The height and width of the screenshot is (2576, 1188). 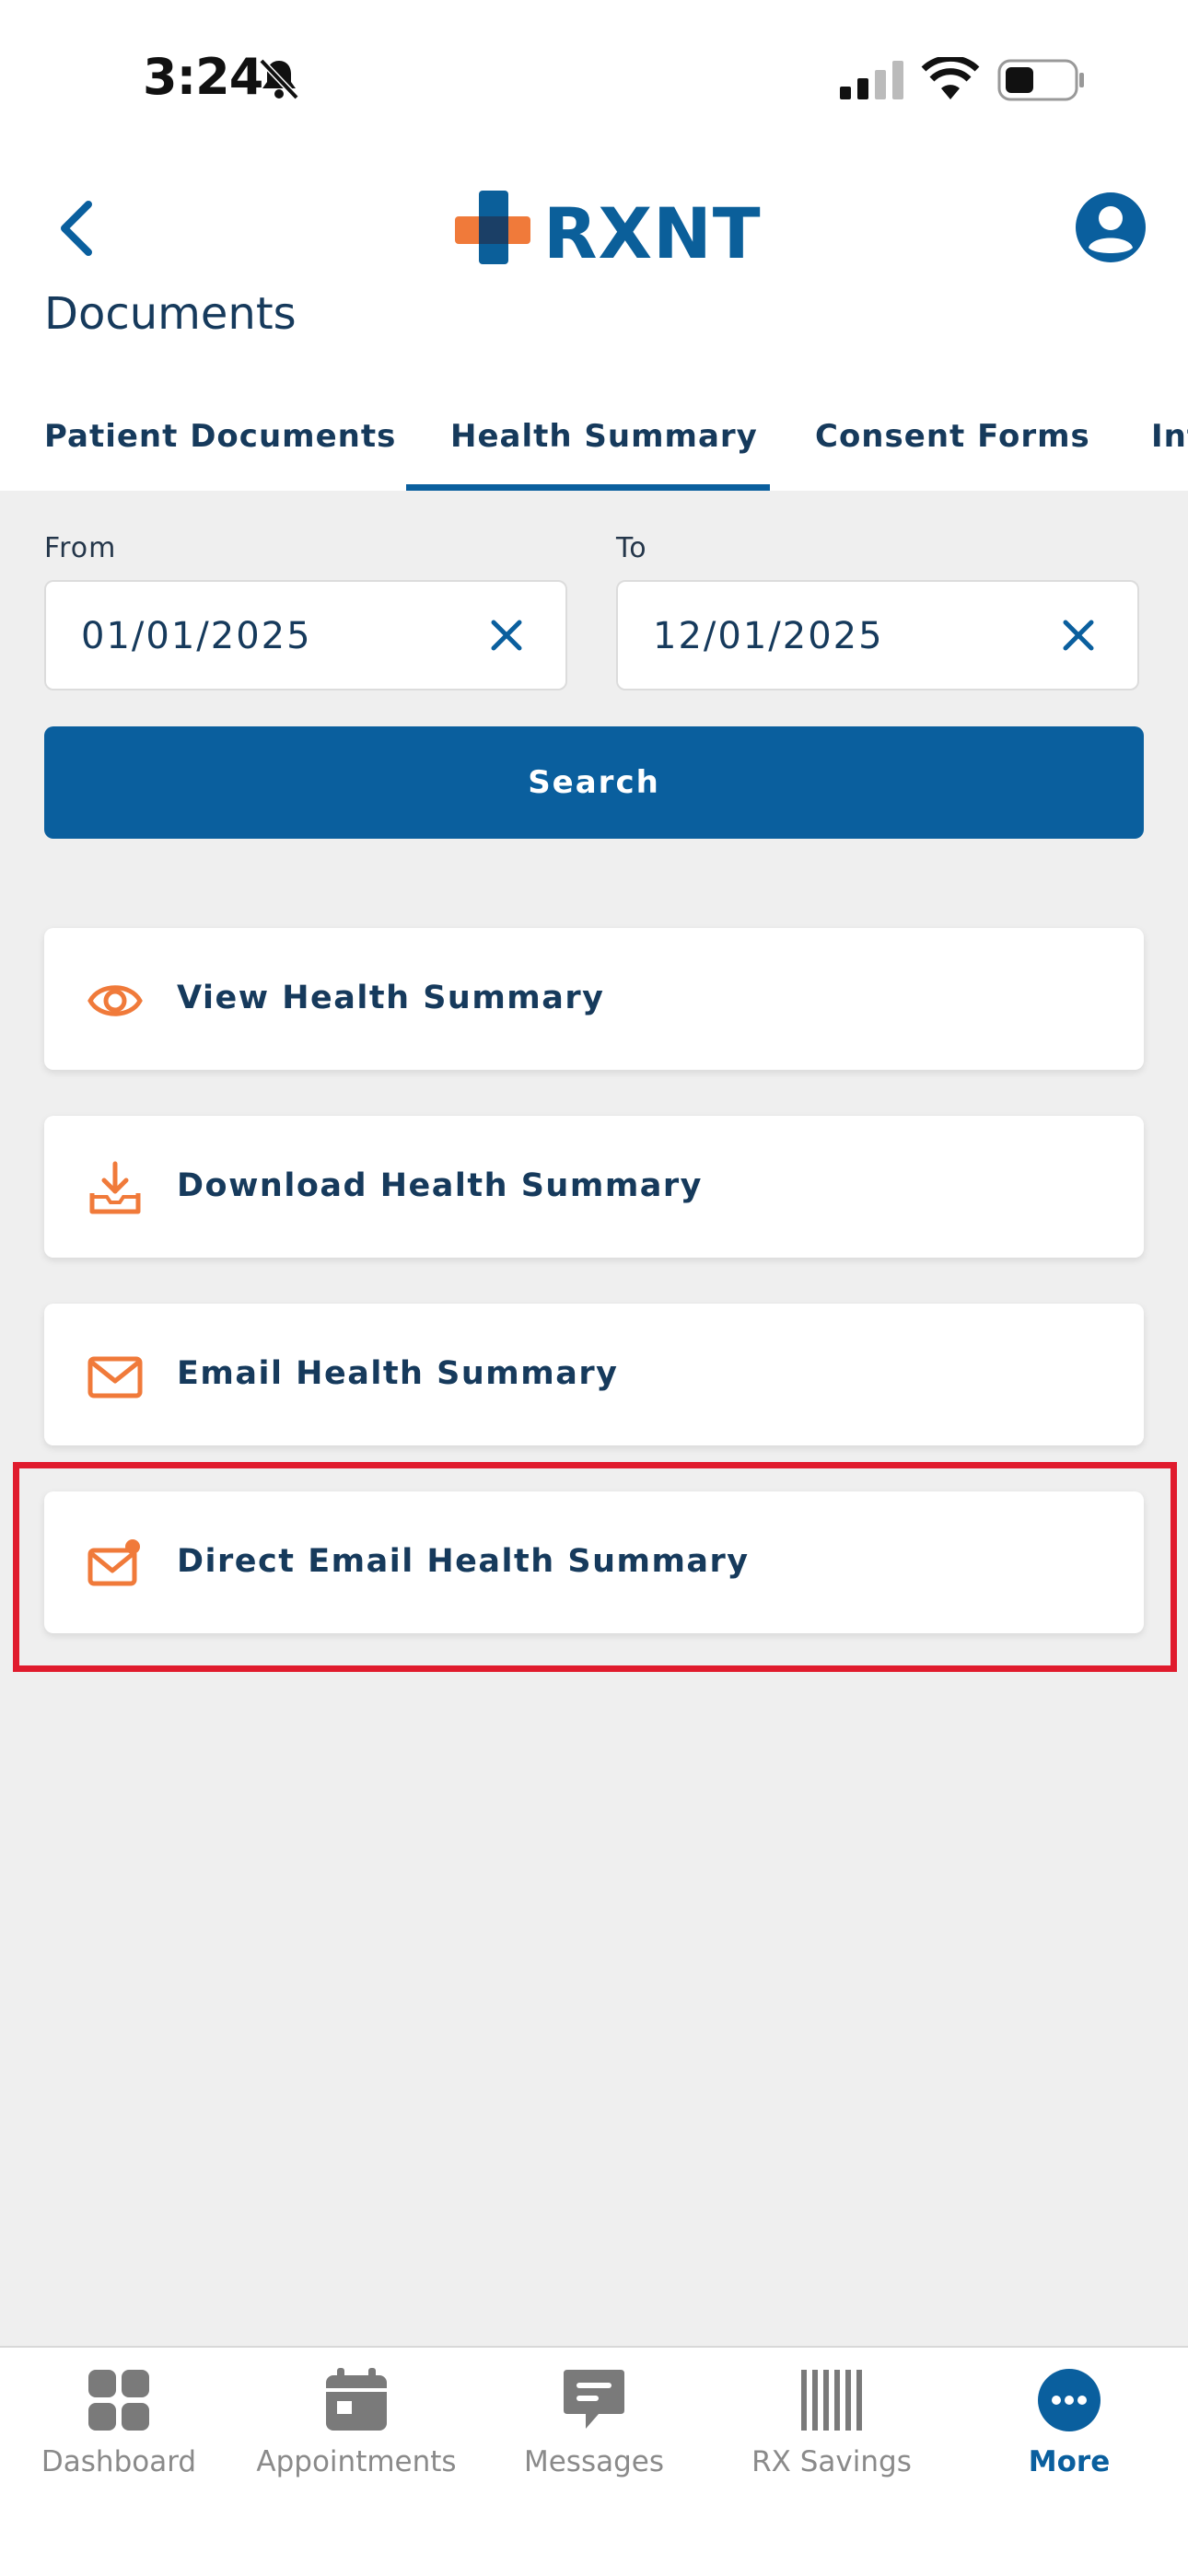 I want to click on nav-rx-savings: RX Savings, so click(x=831, y=2462).